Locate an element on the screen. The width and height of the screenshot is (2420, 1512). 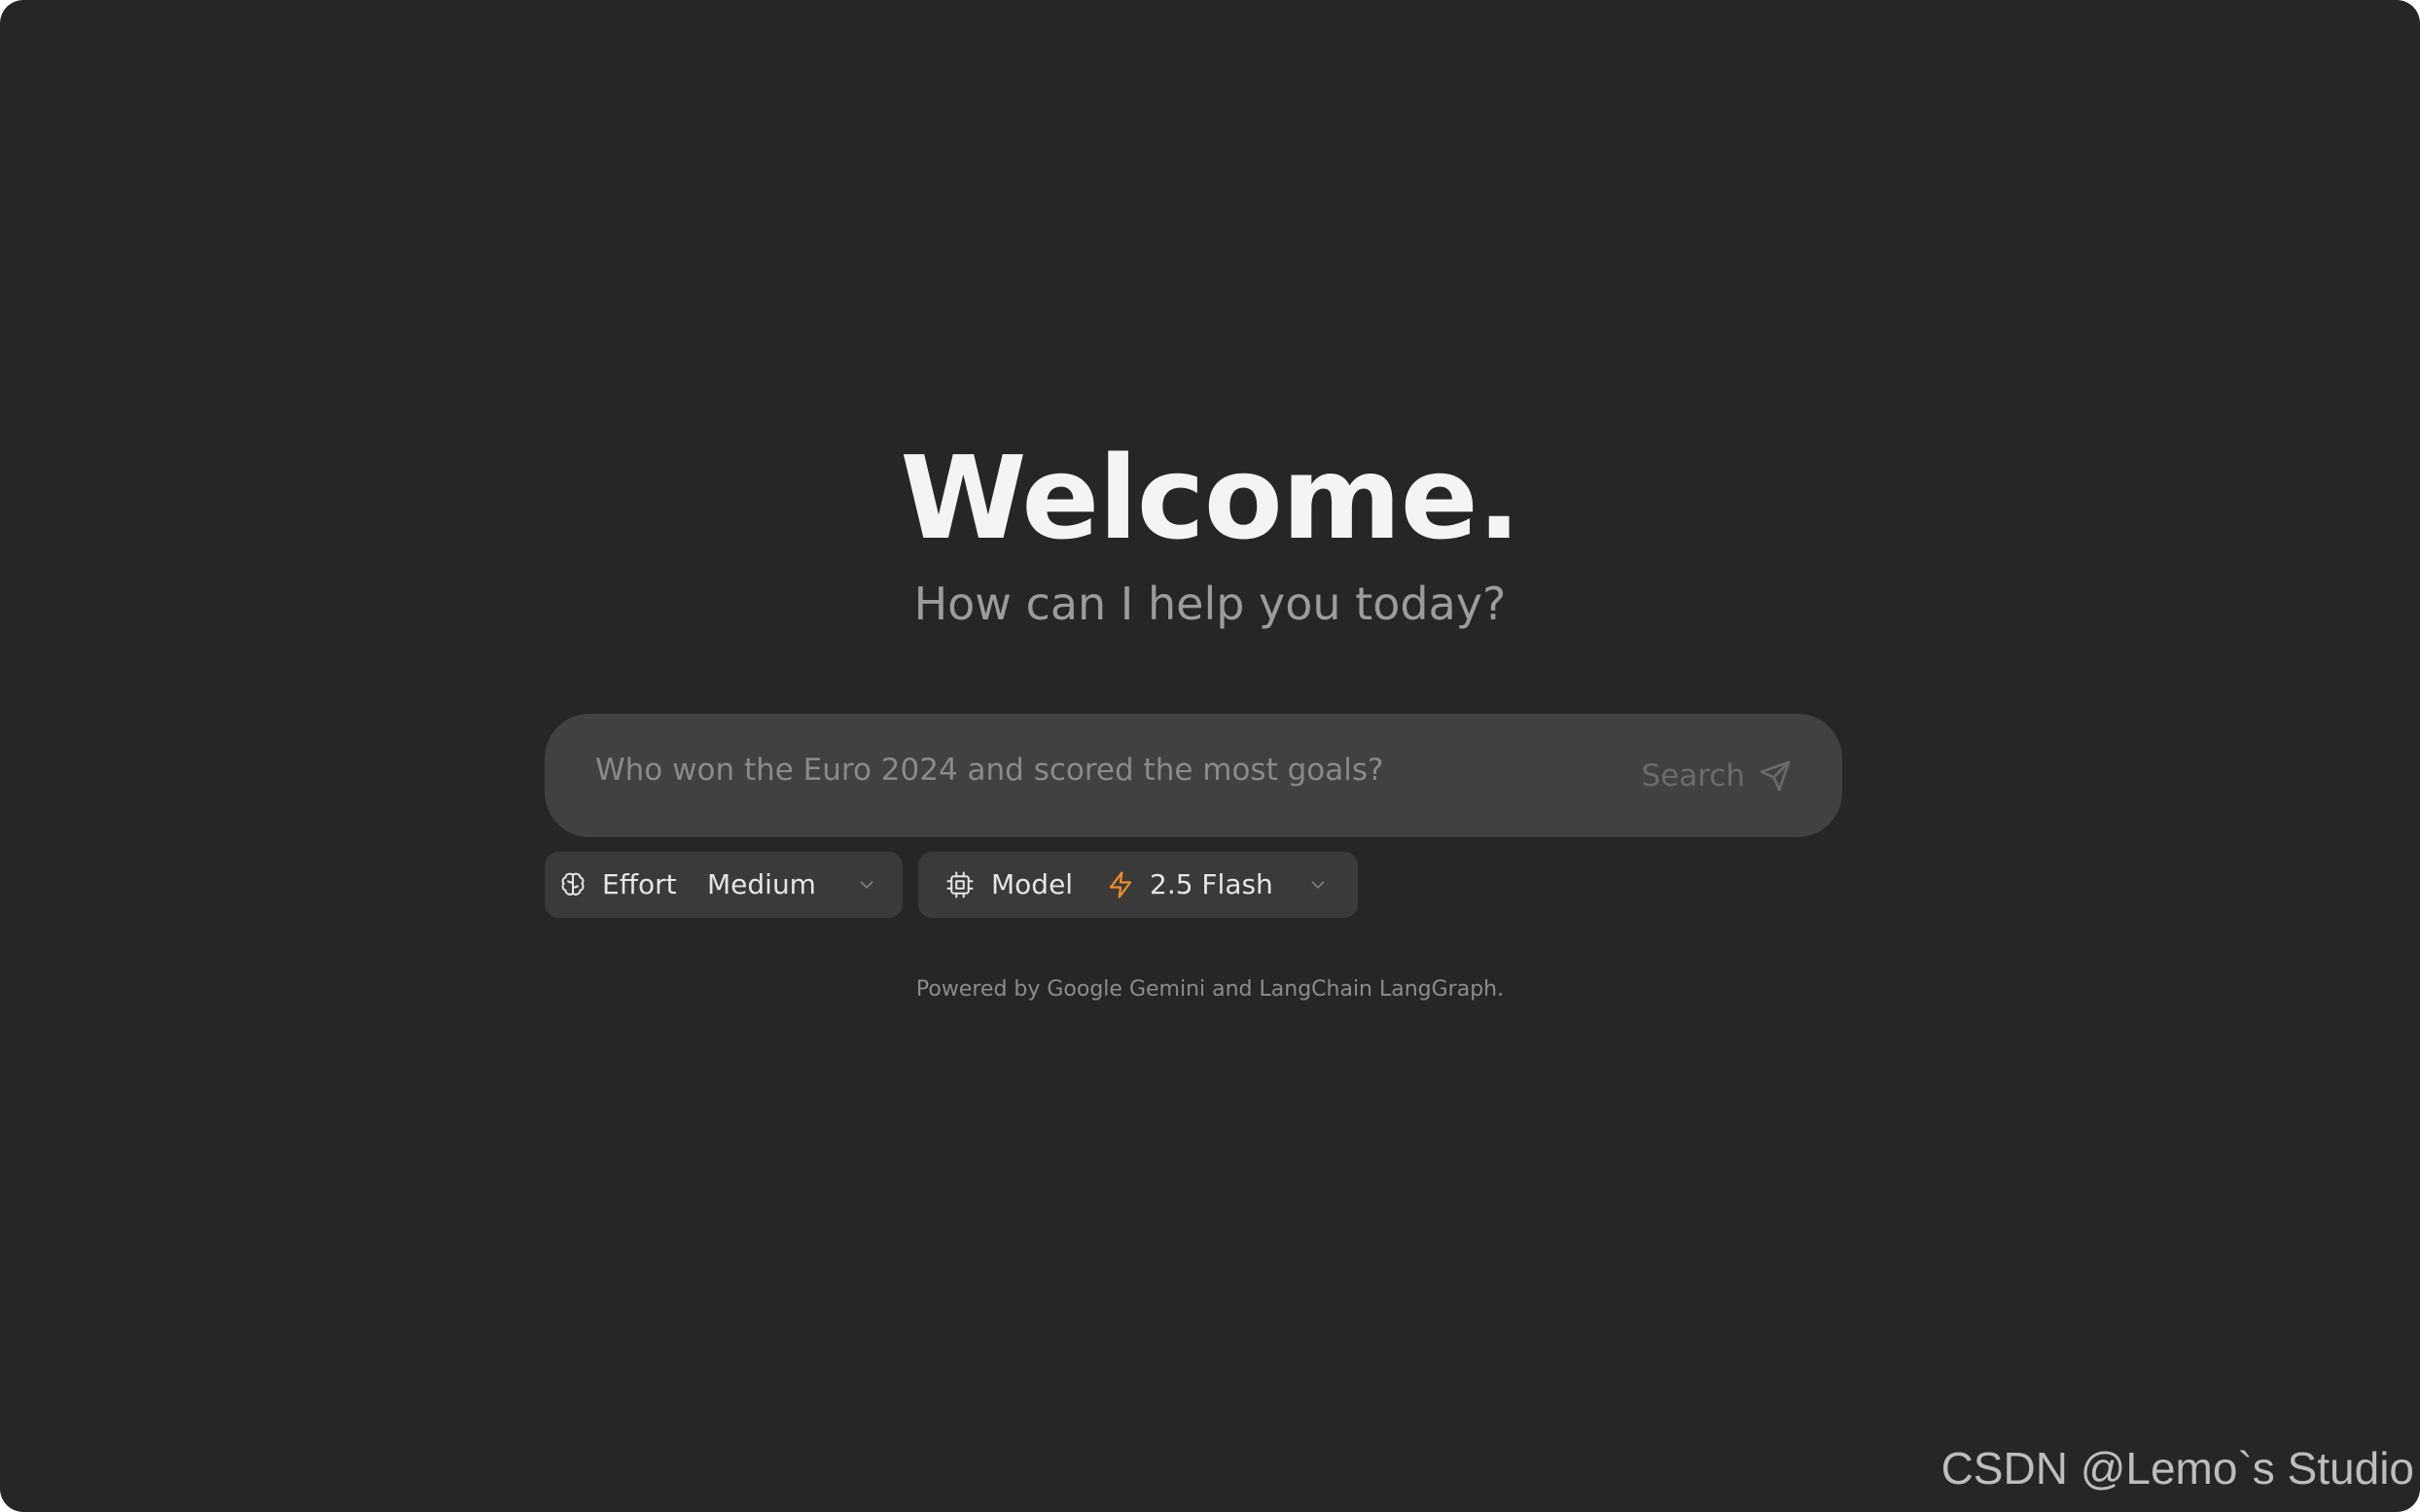
lightning-icon is located at coordinates (1120, 884).